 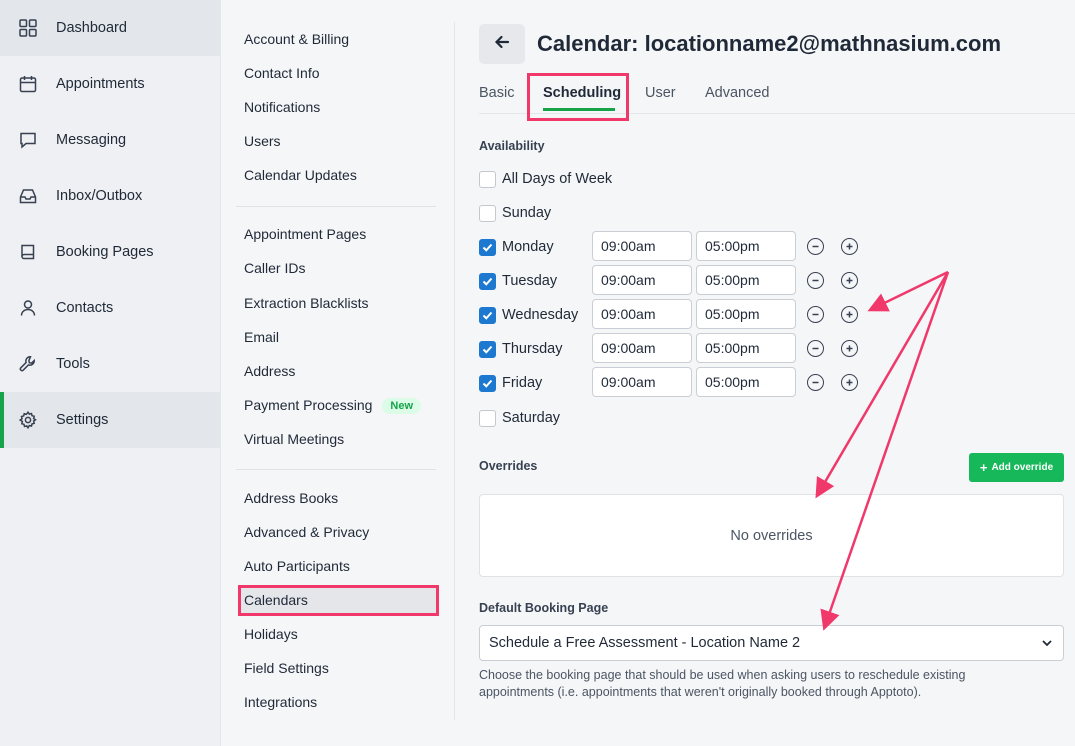 What do you see at coordinates (642, 246) in the screenshot?
I see `monday-start-time` at bounding box center [642, 246].